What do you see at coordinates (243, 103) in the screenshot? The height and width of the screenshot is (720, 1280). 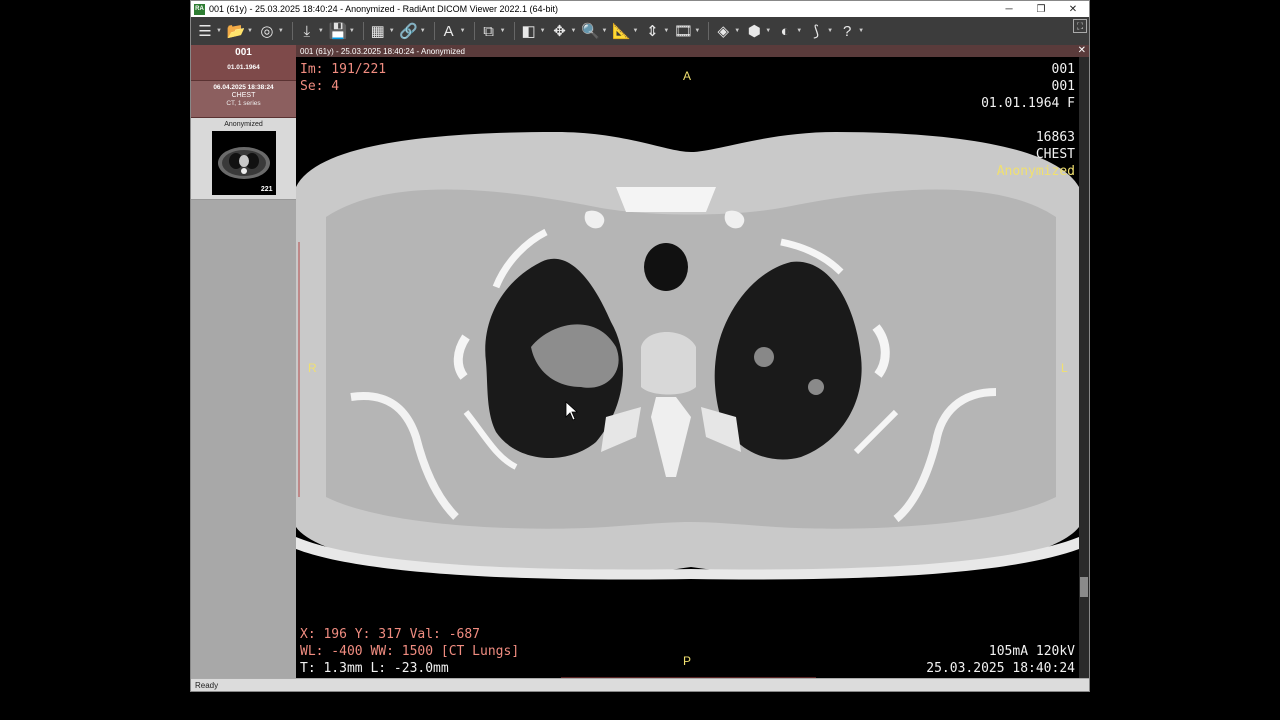 I see `study-modality: CT, 1 series` at bounding box center [243, 103].